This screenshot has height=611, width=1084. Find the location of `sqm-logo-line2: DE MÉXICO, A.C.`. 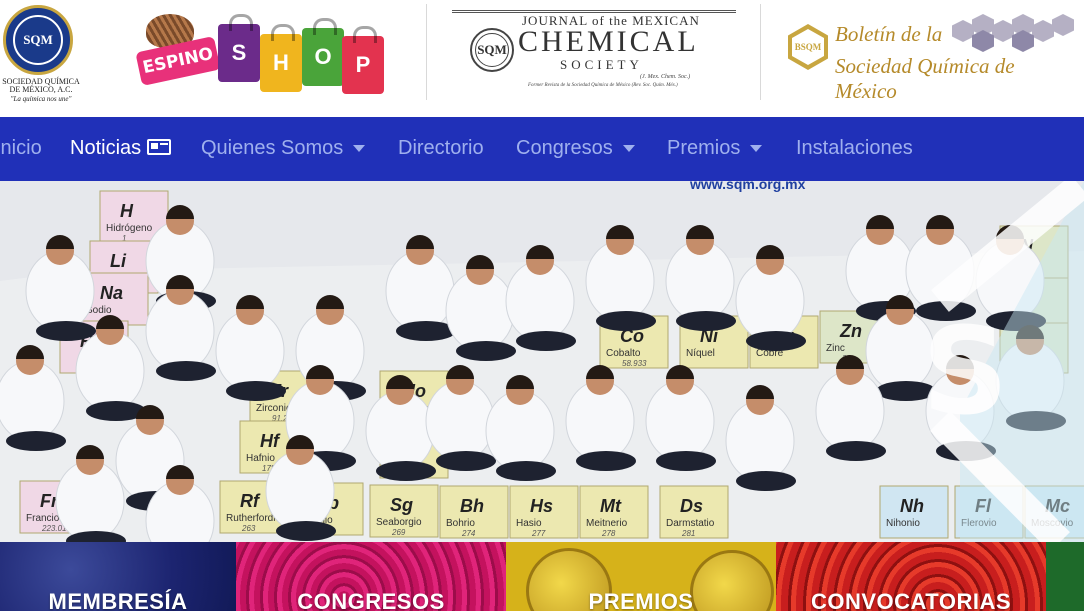

sqm-logo-line2: DE MÉXICO, A.C. is located at coordinates (41, 89).